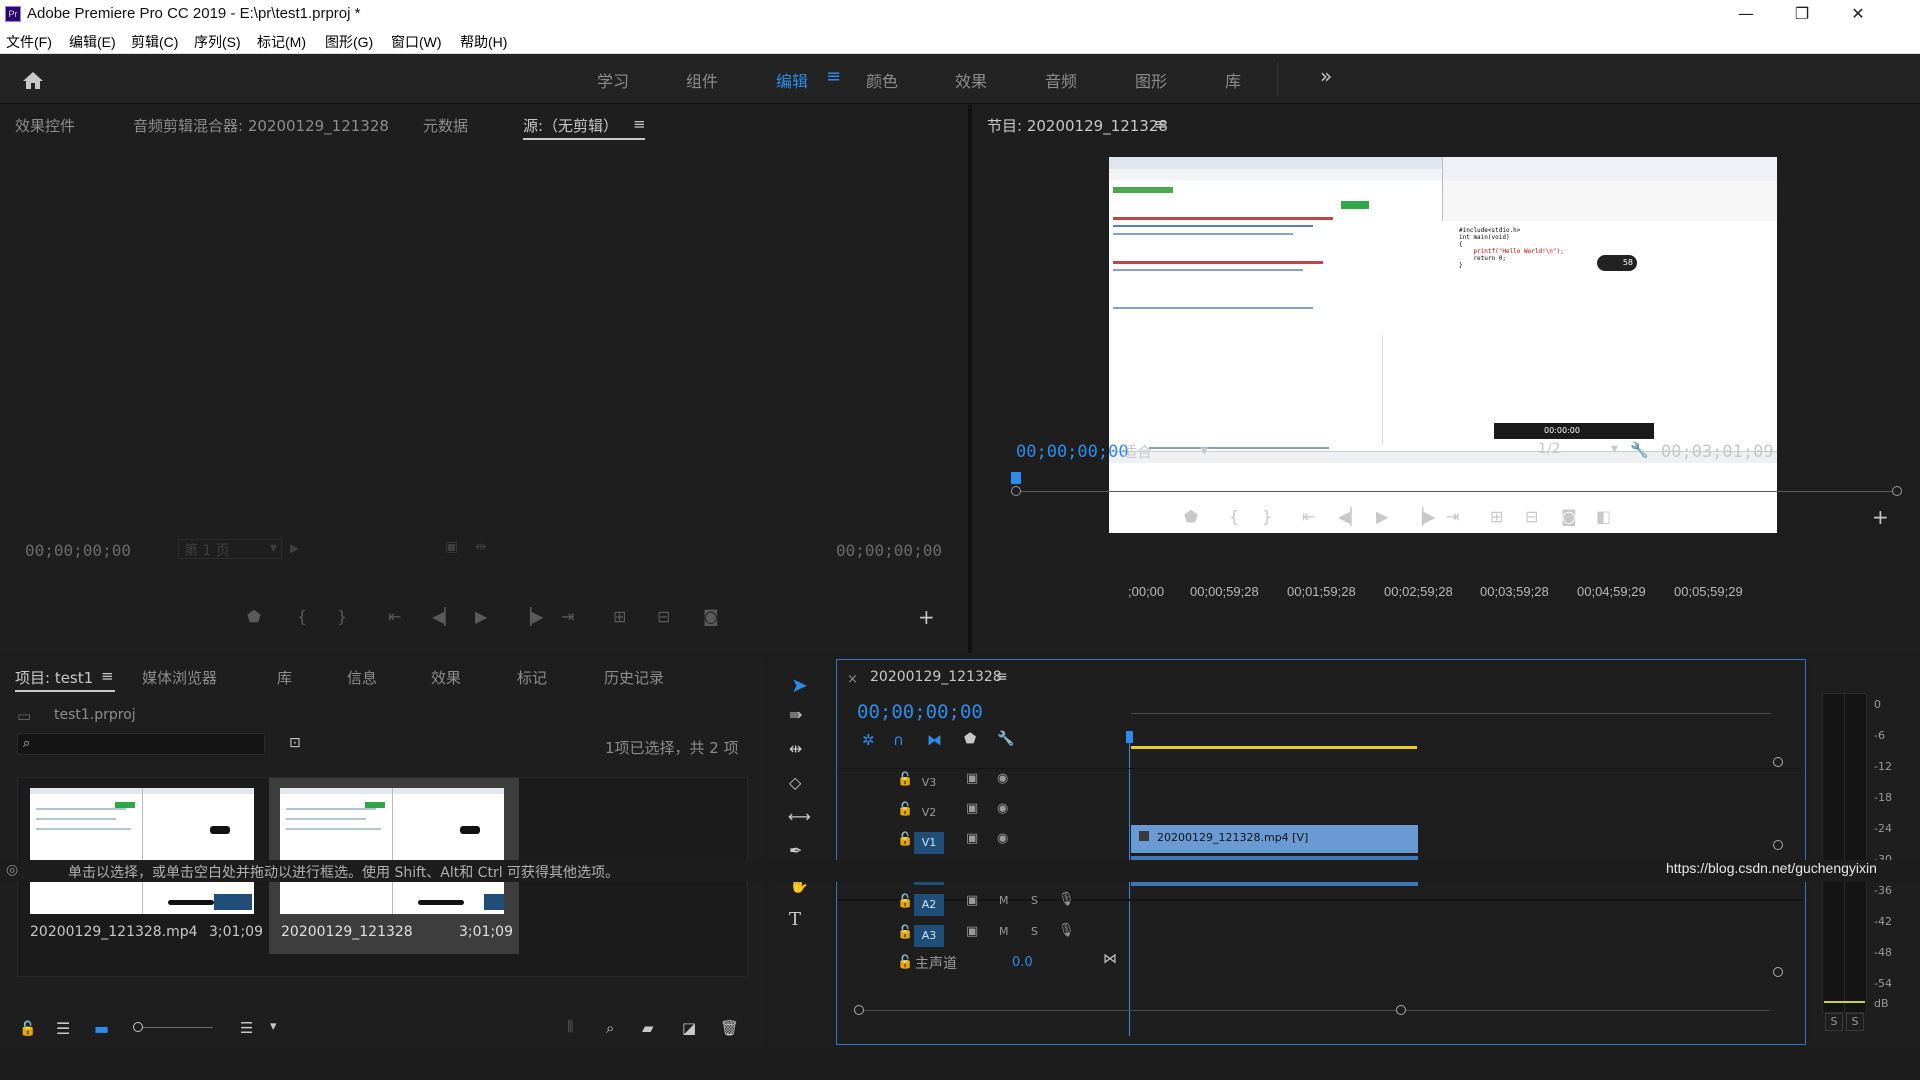 Image resolution: width=1920 pixels, height=1080 pixels. Describe the element at coordinates (349, 42) in the screenshot. I see `menu-graphics: 图形(G)` at that location.